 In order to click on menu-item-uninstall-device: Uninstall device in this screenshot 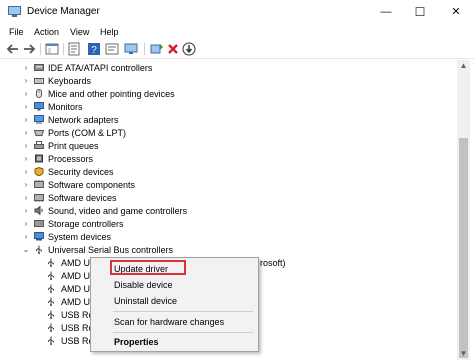, I will do `click(174, 301)`.